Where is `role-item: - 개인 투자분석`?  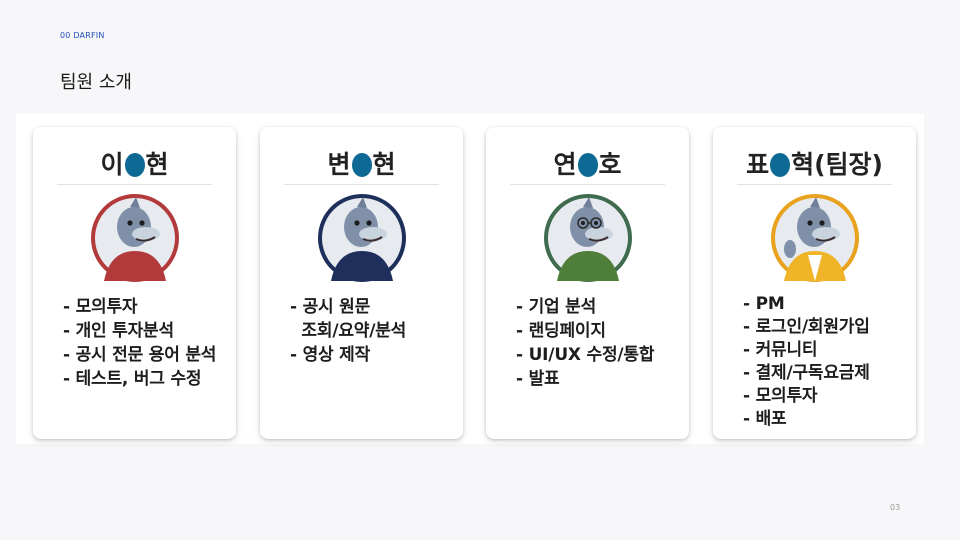 role-item: - 개인 투자분석 is located at coordinates (118, 331).